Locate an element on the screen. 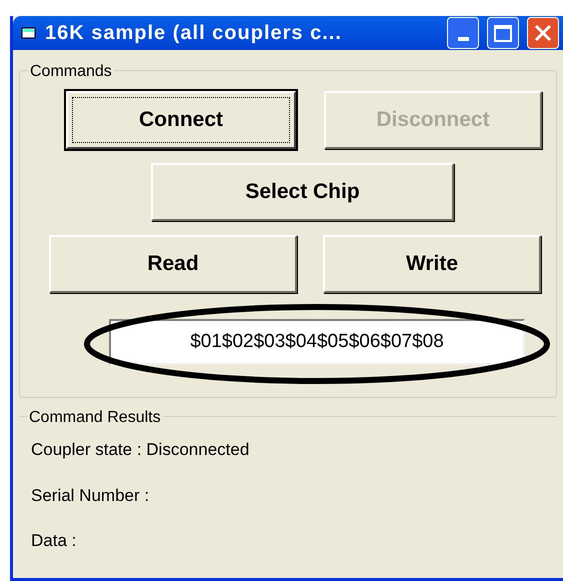 The image size is (563, 581). command-button: Write is located at coordinates (432, 264).